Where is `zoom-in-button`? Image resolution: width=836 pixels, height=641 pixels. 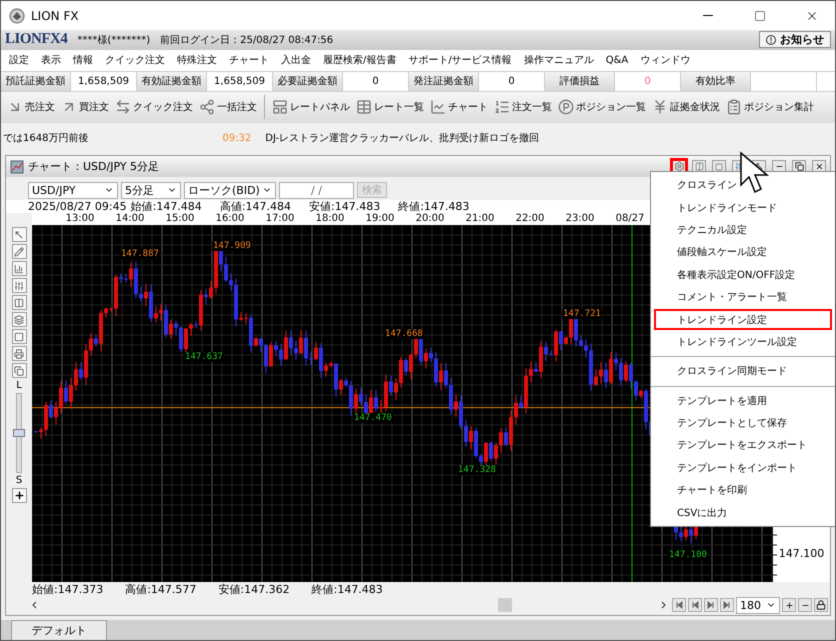
zoom-in-button is located at coordinates (789, 605).